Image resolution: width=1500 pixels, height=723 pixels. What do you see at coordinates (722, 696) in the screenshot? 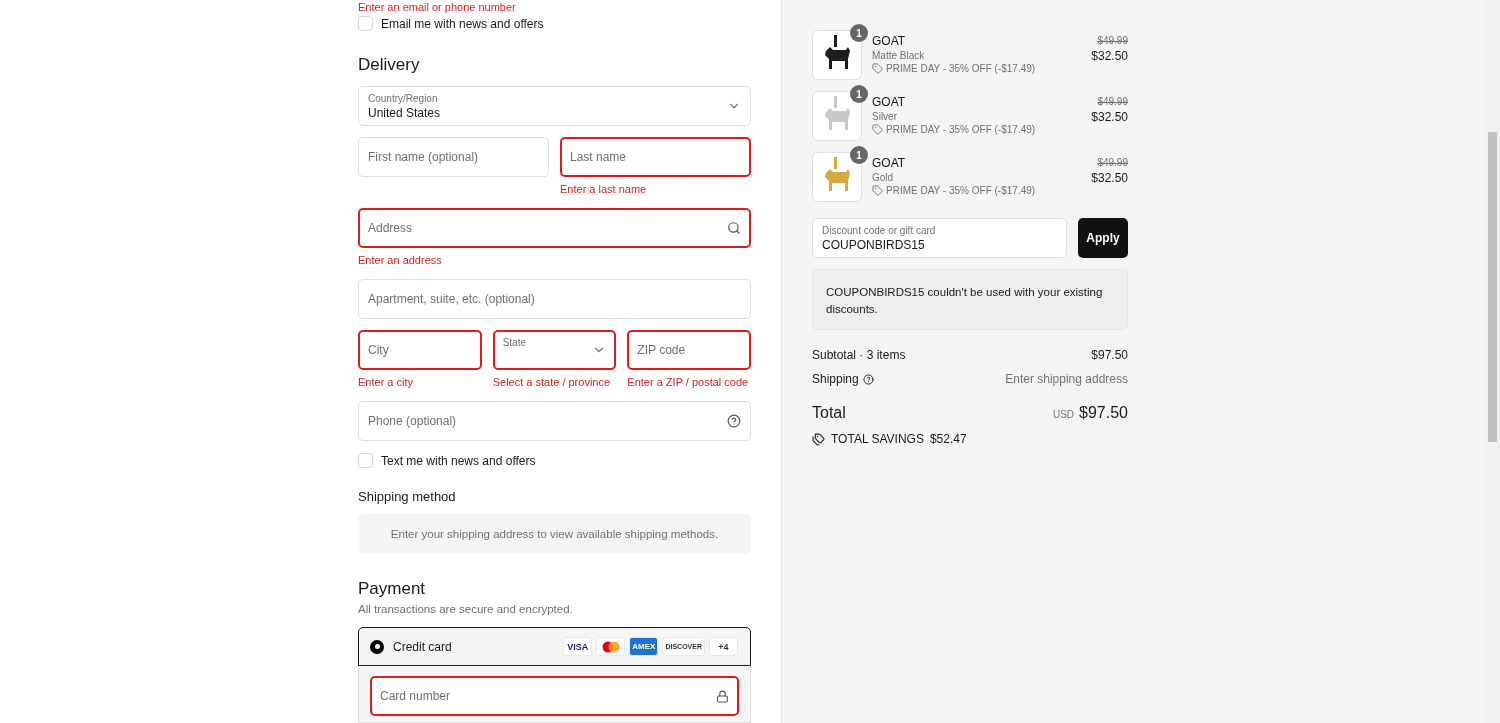
I see `lock-icon` at bounding box center [722, 696].